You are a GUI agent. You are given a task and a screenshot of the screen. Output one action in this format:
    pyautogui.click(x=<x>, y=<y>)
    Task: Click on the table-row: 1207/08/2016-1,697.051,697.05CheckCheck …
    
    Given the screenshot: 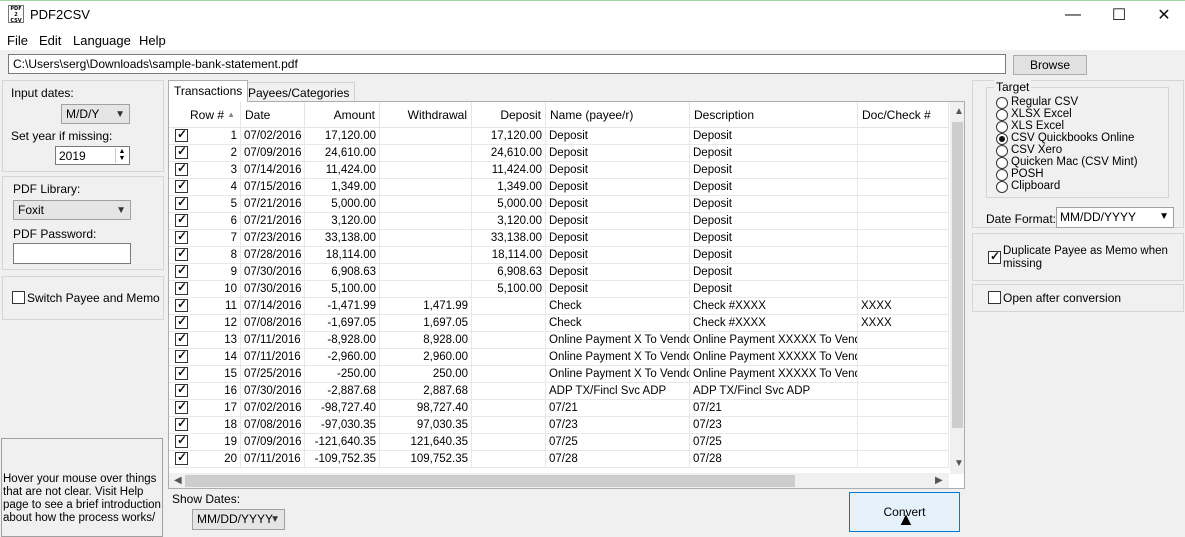 What is the action you would take?
    pyautogui.click(x=559, y=323)
    